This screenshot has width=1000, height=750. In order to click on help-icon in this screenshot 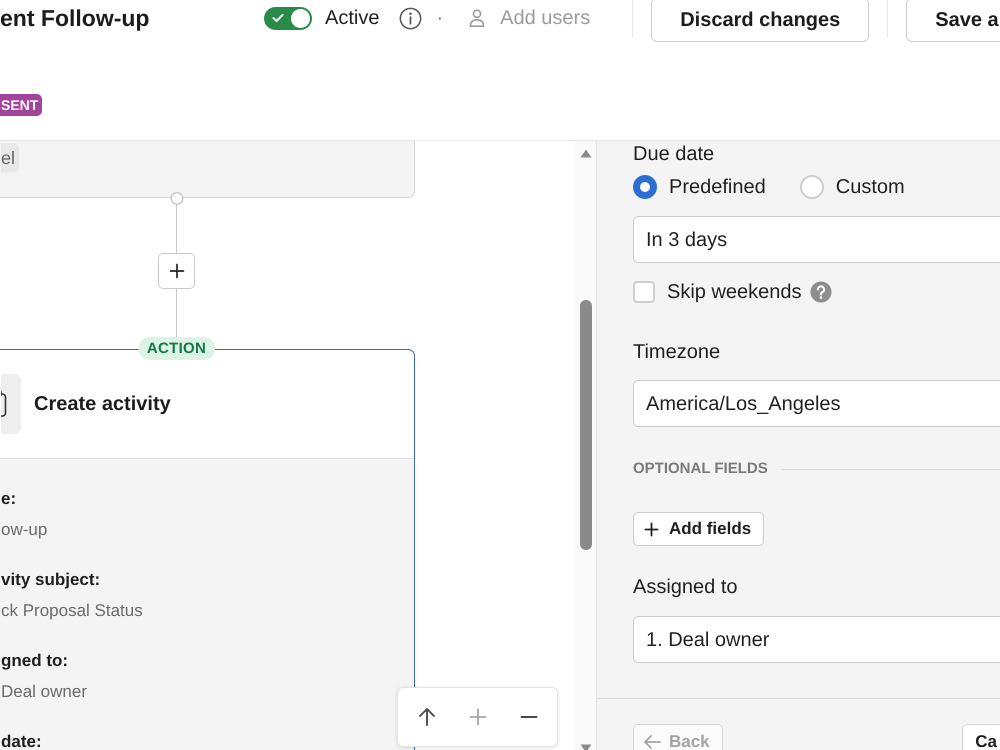, I will do `click(821, 292)`.